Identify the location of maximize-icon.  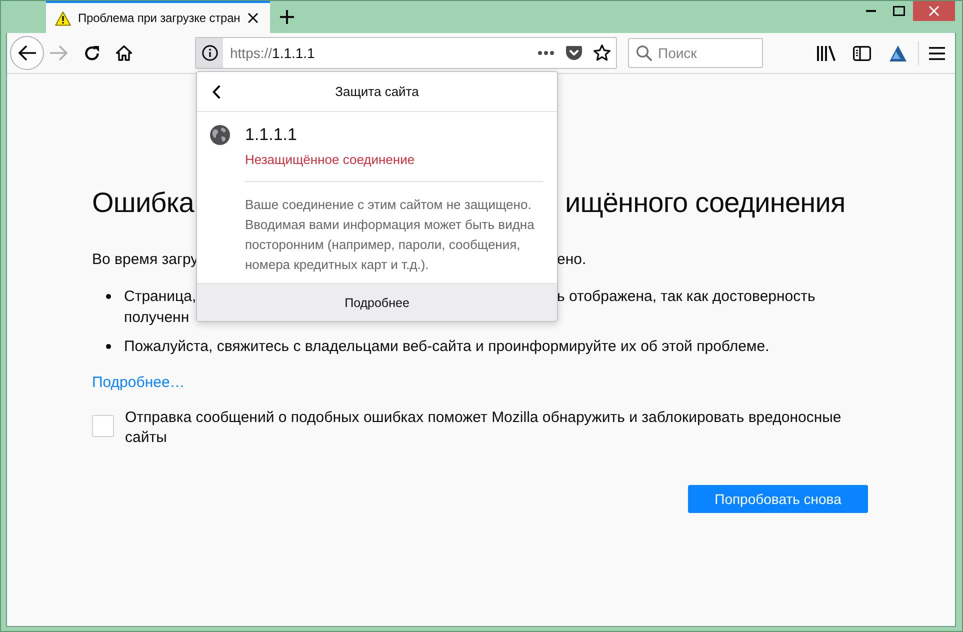
(899, 11).